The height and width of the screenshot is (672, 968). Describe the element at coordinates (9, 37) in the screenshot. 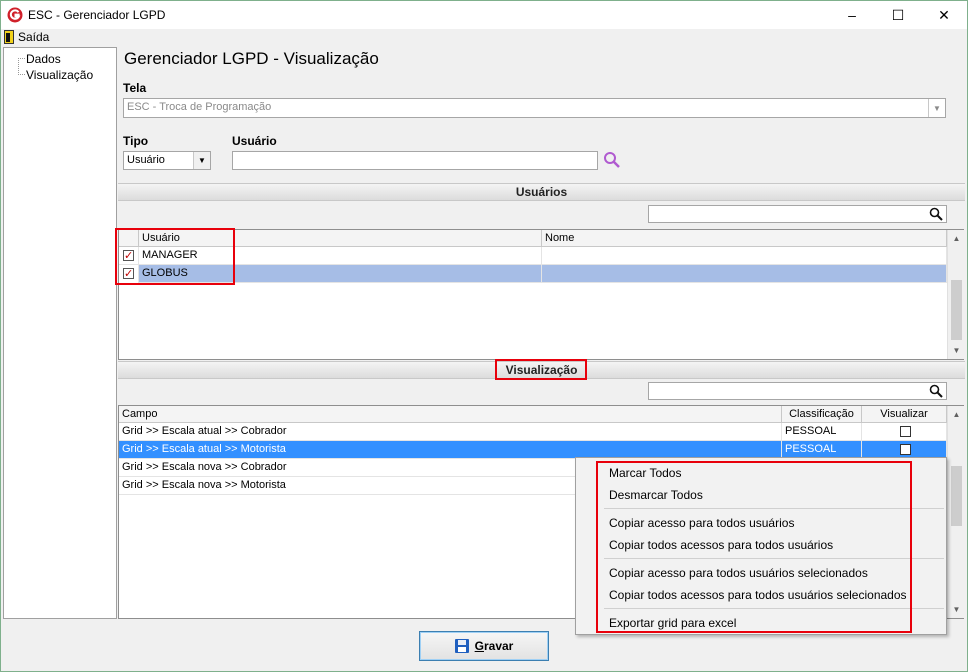

I see `door-icon` at that location.